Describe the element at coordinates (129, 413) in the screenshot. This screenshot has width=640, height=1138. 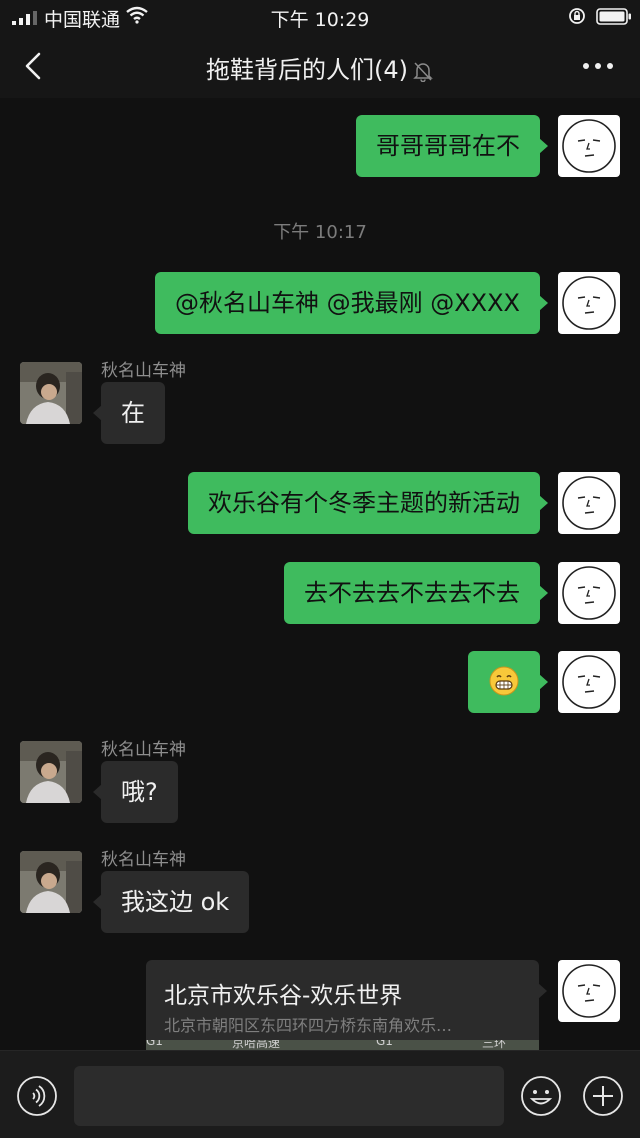
I see `their-message-bubble: 在` at that location.